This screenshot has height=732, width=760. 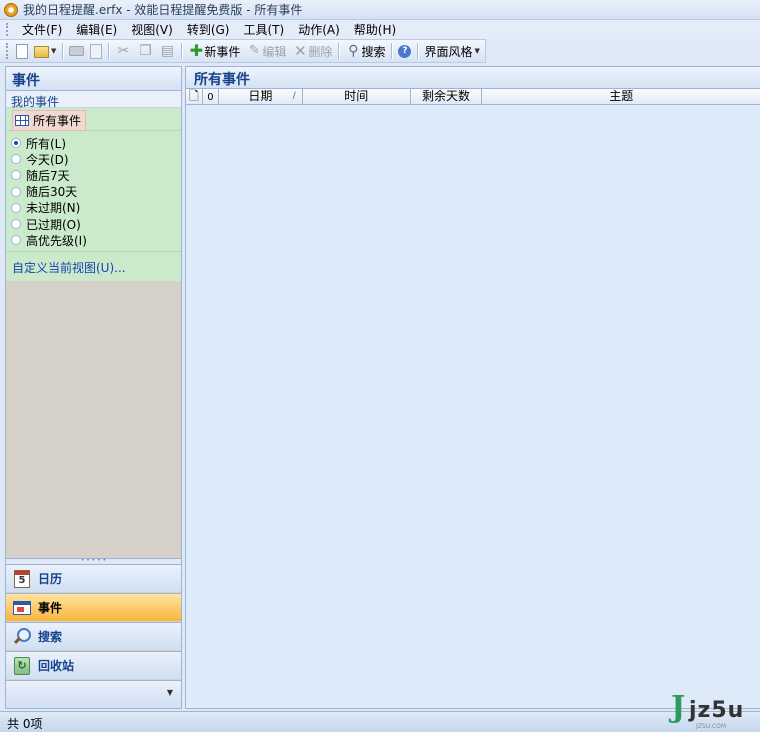 What do you see at coordinates (52, 192) in the screenshot?
I see `filter-label: 随后30天` at bounding box center [52, 192].